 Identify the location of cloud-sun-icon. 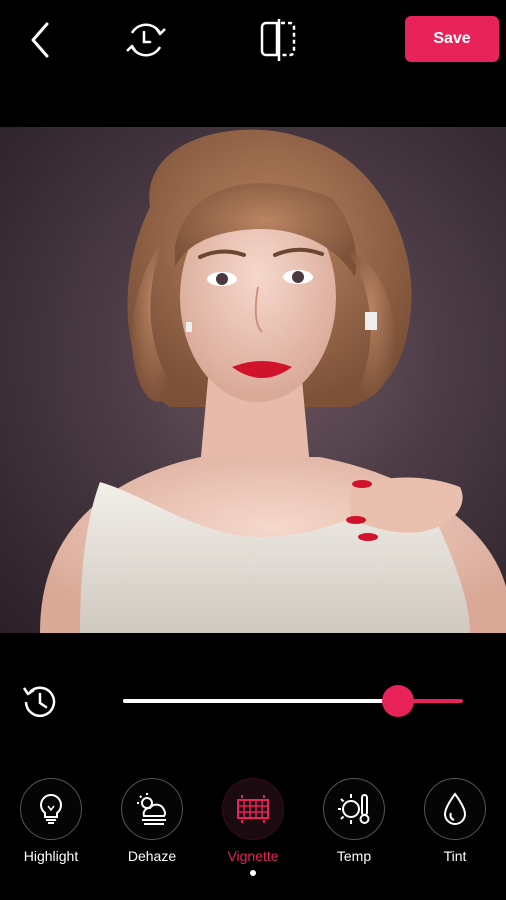
(151, 809).